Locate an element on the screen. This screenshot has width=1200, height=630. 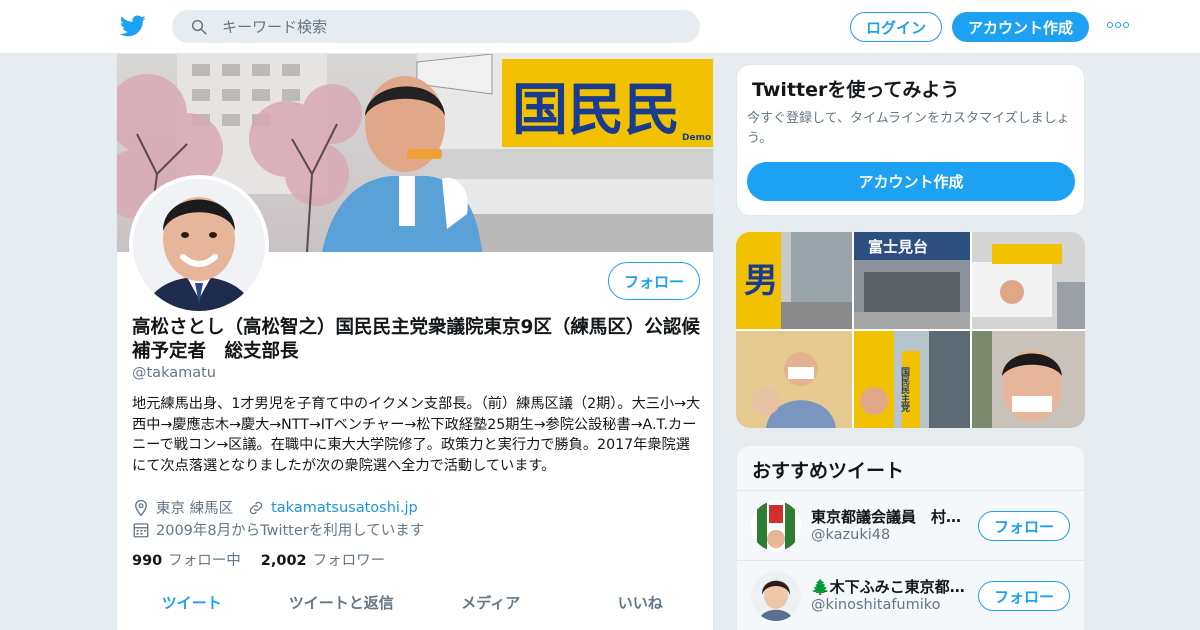
following-stat: 990 フォロー中 is located at coordinates (186, 559).